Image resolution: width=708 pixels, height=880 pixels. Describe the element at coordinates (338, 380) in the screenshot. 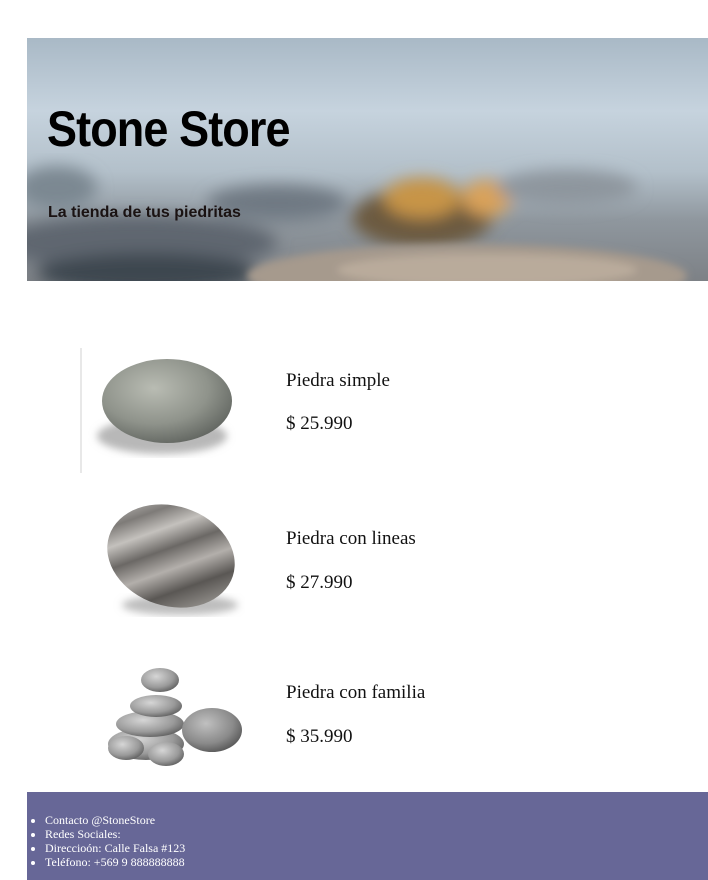

I see `product-name: Piedra simple` at that location.